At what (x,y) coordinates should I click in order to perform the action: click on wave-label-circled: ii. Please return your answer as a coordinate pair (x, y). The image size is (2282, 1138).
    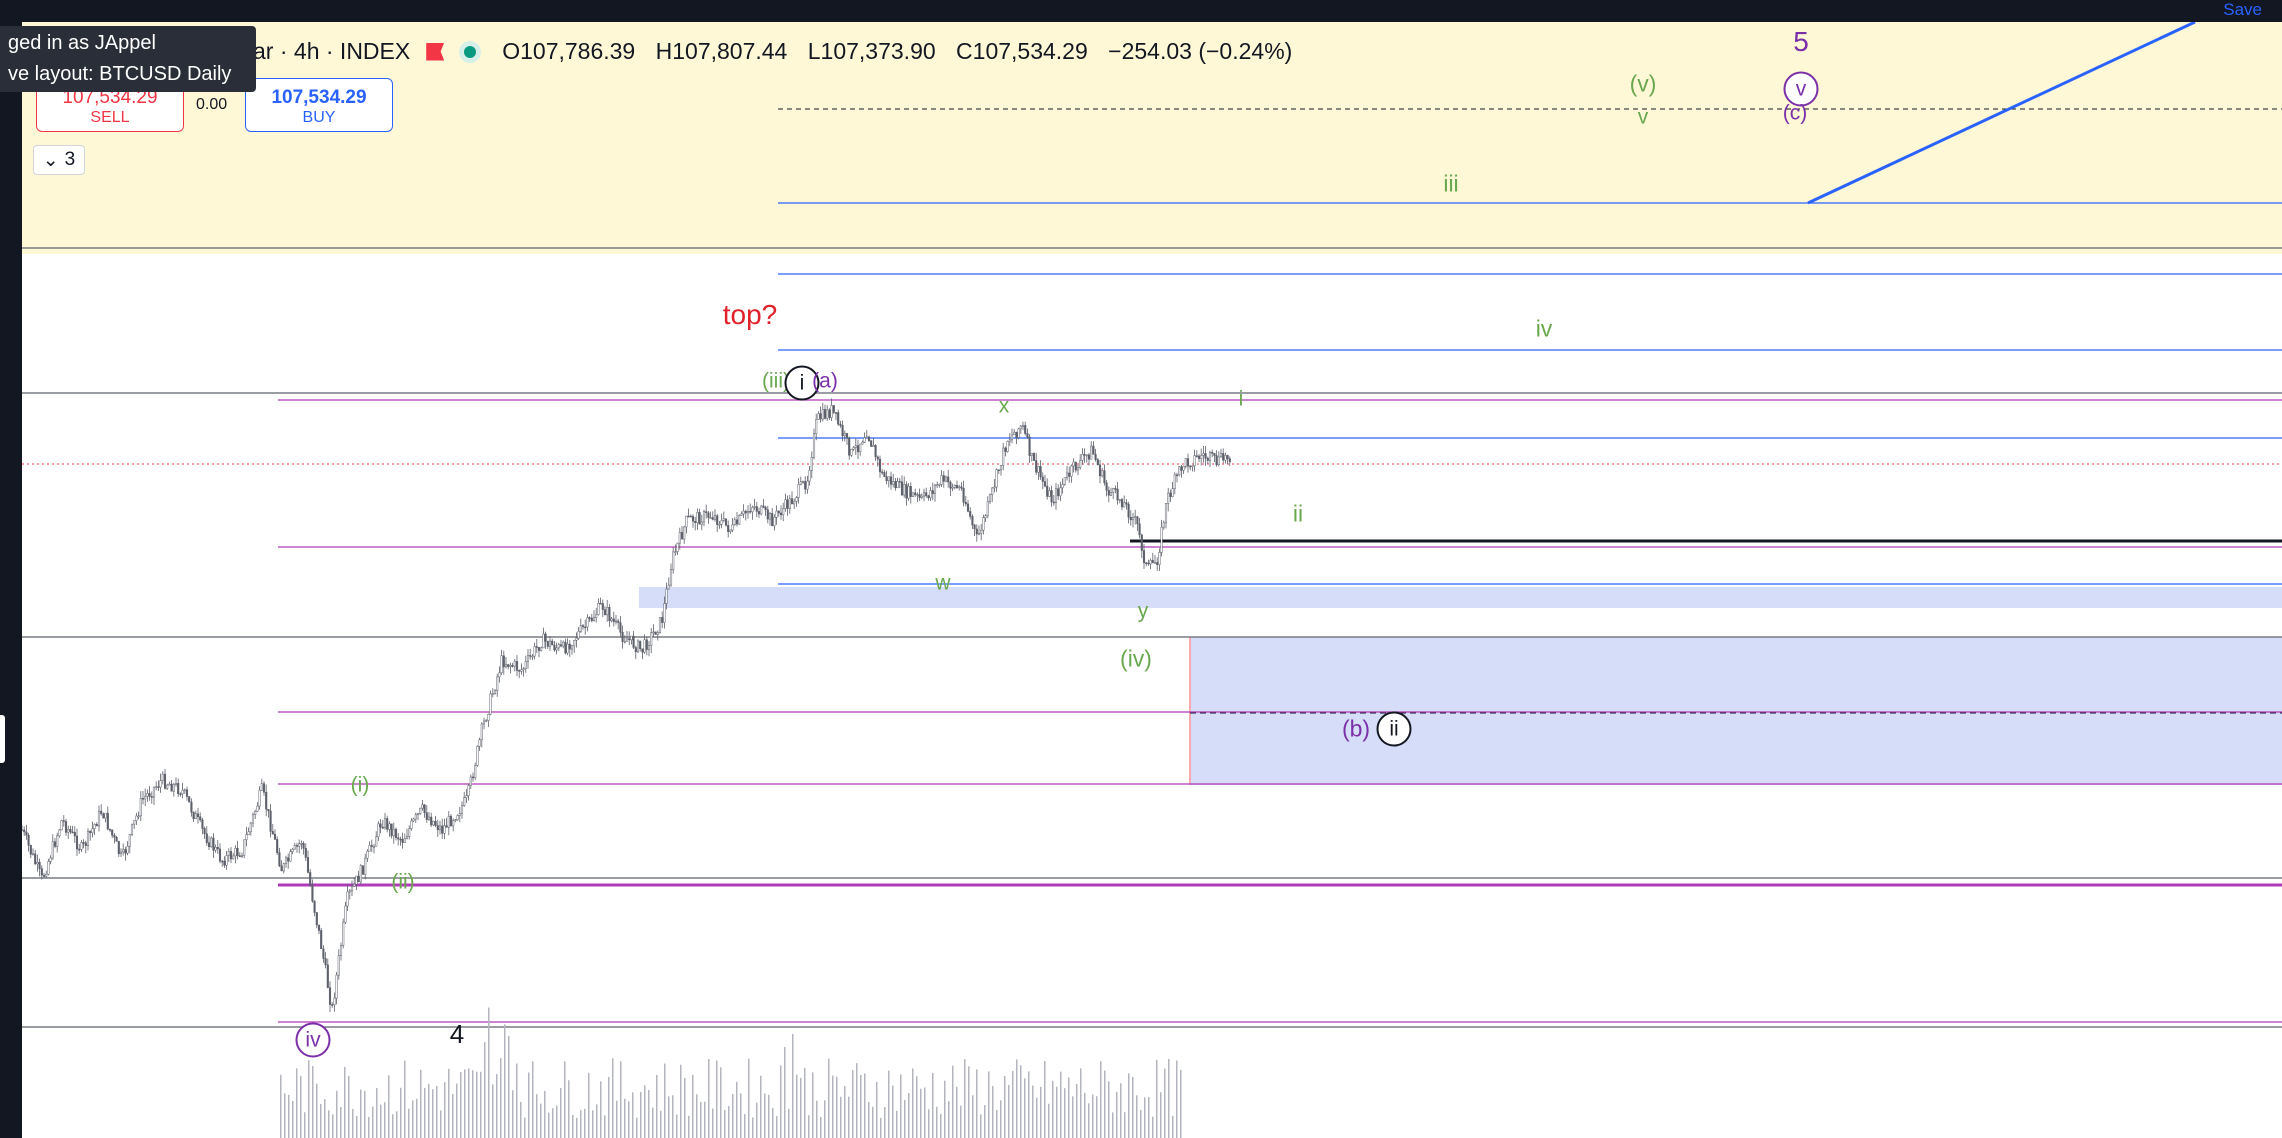
    Looking at the image, I should click on (1394, 729).